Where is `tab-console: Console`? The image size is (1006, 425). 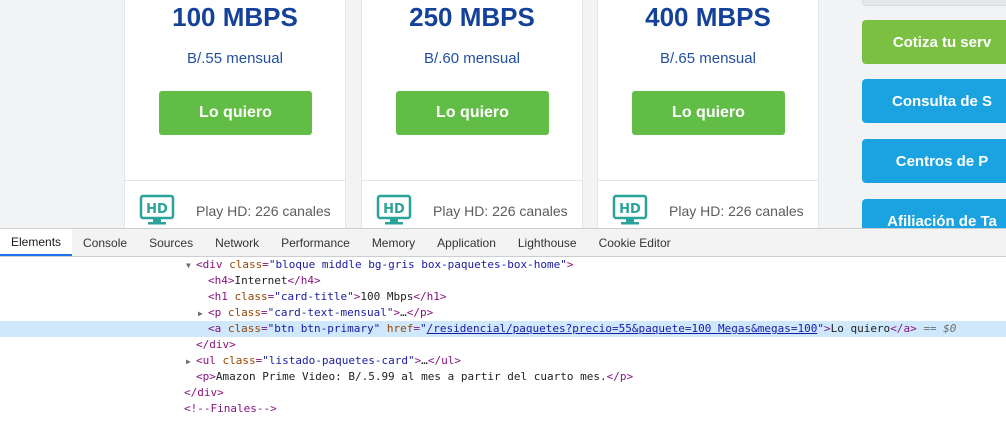
tab-console: Console is located at coordinates (105, 242).